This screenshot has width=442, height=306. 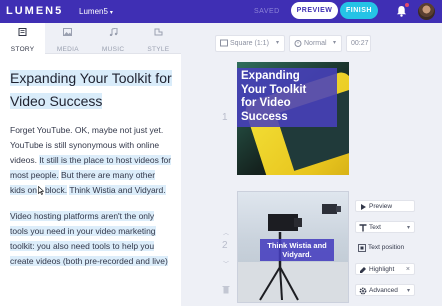 What do you see at coordinates (298, 43) in the screenshot?
I see `stopwatch-icon` at bounding box center [298, 43].